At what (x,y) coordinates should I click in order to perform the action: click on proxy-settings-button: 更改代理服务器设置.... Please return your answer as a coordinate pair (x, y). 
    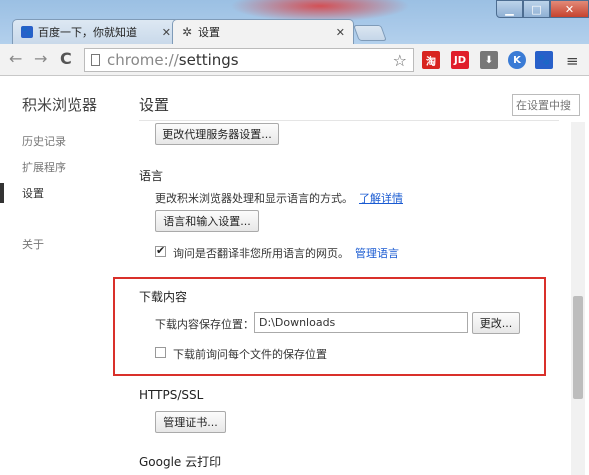
    Looking at the image, I should click on (217, 134).